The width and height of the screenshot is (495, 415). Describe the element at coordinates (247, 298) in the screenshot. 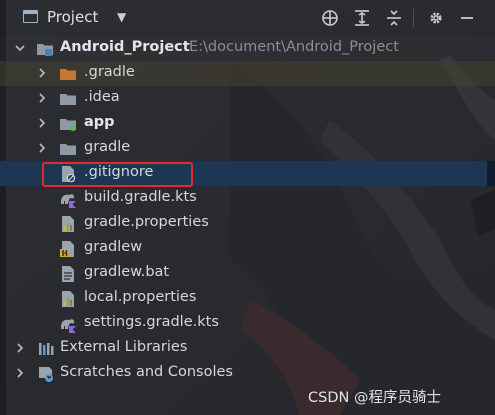

I see `tree-row-local-properties: local.properties` at that location.